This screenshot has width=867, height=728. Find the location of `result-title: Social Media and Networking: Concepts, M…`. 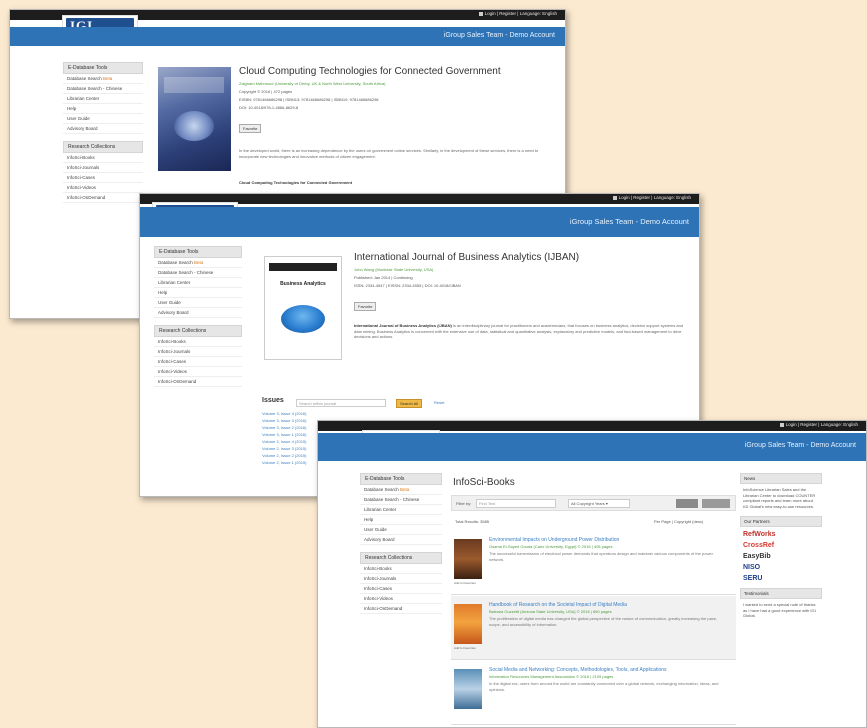

result-title: Social Media and Networking: Concepts, M… is located at coordinates (578, 670).